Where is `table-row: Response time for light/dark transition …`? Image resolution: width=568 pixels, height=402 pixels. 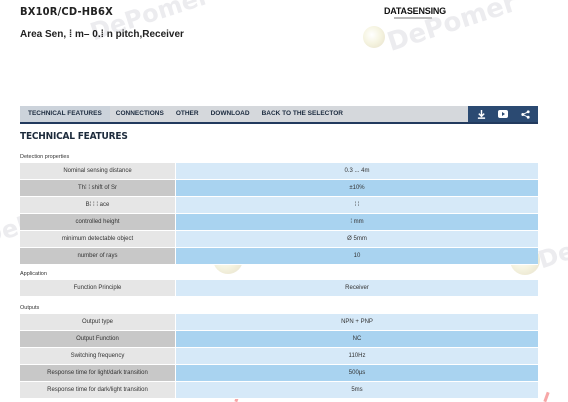
table-row: Response time for light/dark transition … is located at coordinates (279, 373).